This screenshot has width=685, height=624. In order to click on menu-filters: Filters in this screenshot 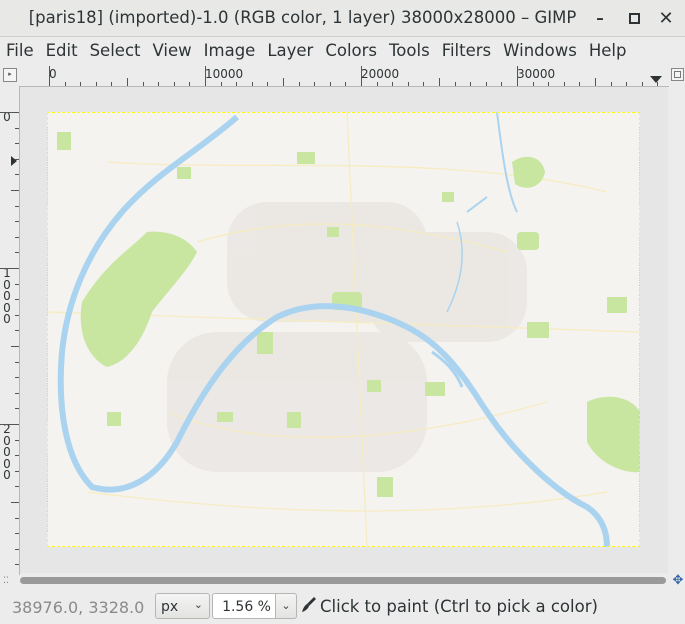, I will do `click(466, 50)`.